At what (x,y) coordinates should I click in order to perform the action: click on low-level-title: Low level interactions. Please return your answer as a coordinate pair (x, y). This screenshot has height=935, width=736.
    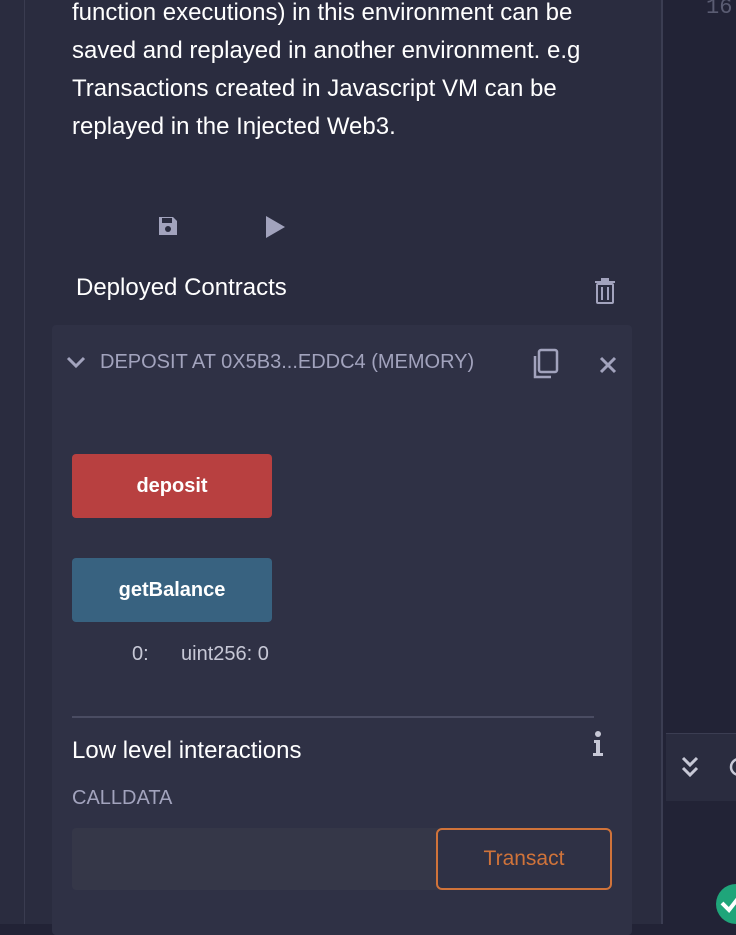
    Looking at the image, I should click on (187, 750).